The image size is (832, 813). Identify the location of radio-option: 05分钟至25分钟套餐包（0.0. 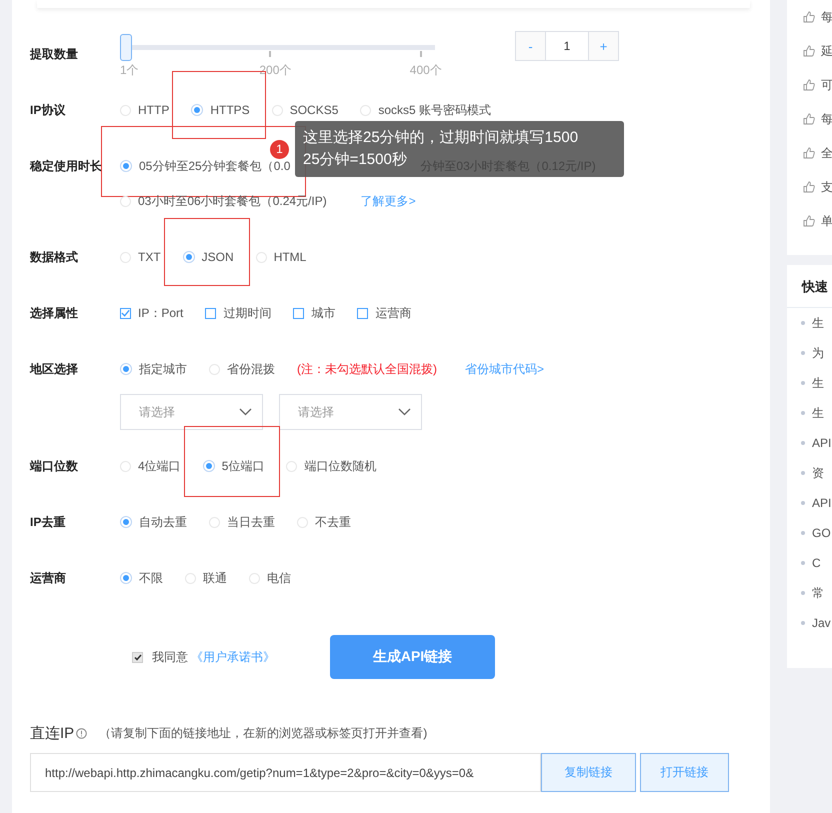
(214, 166).